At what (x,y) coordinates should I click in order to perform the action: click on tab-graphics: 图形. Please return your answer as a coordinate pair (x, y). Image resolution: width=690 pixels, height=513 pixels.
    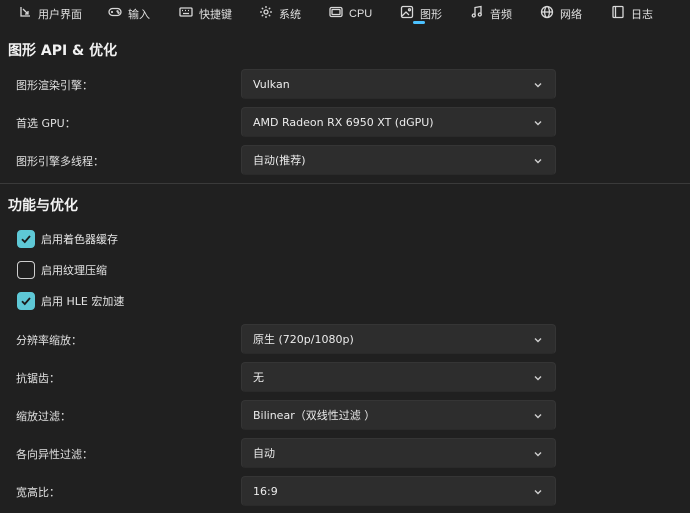
    Looking at the image, I should click on (421, 13).